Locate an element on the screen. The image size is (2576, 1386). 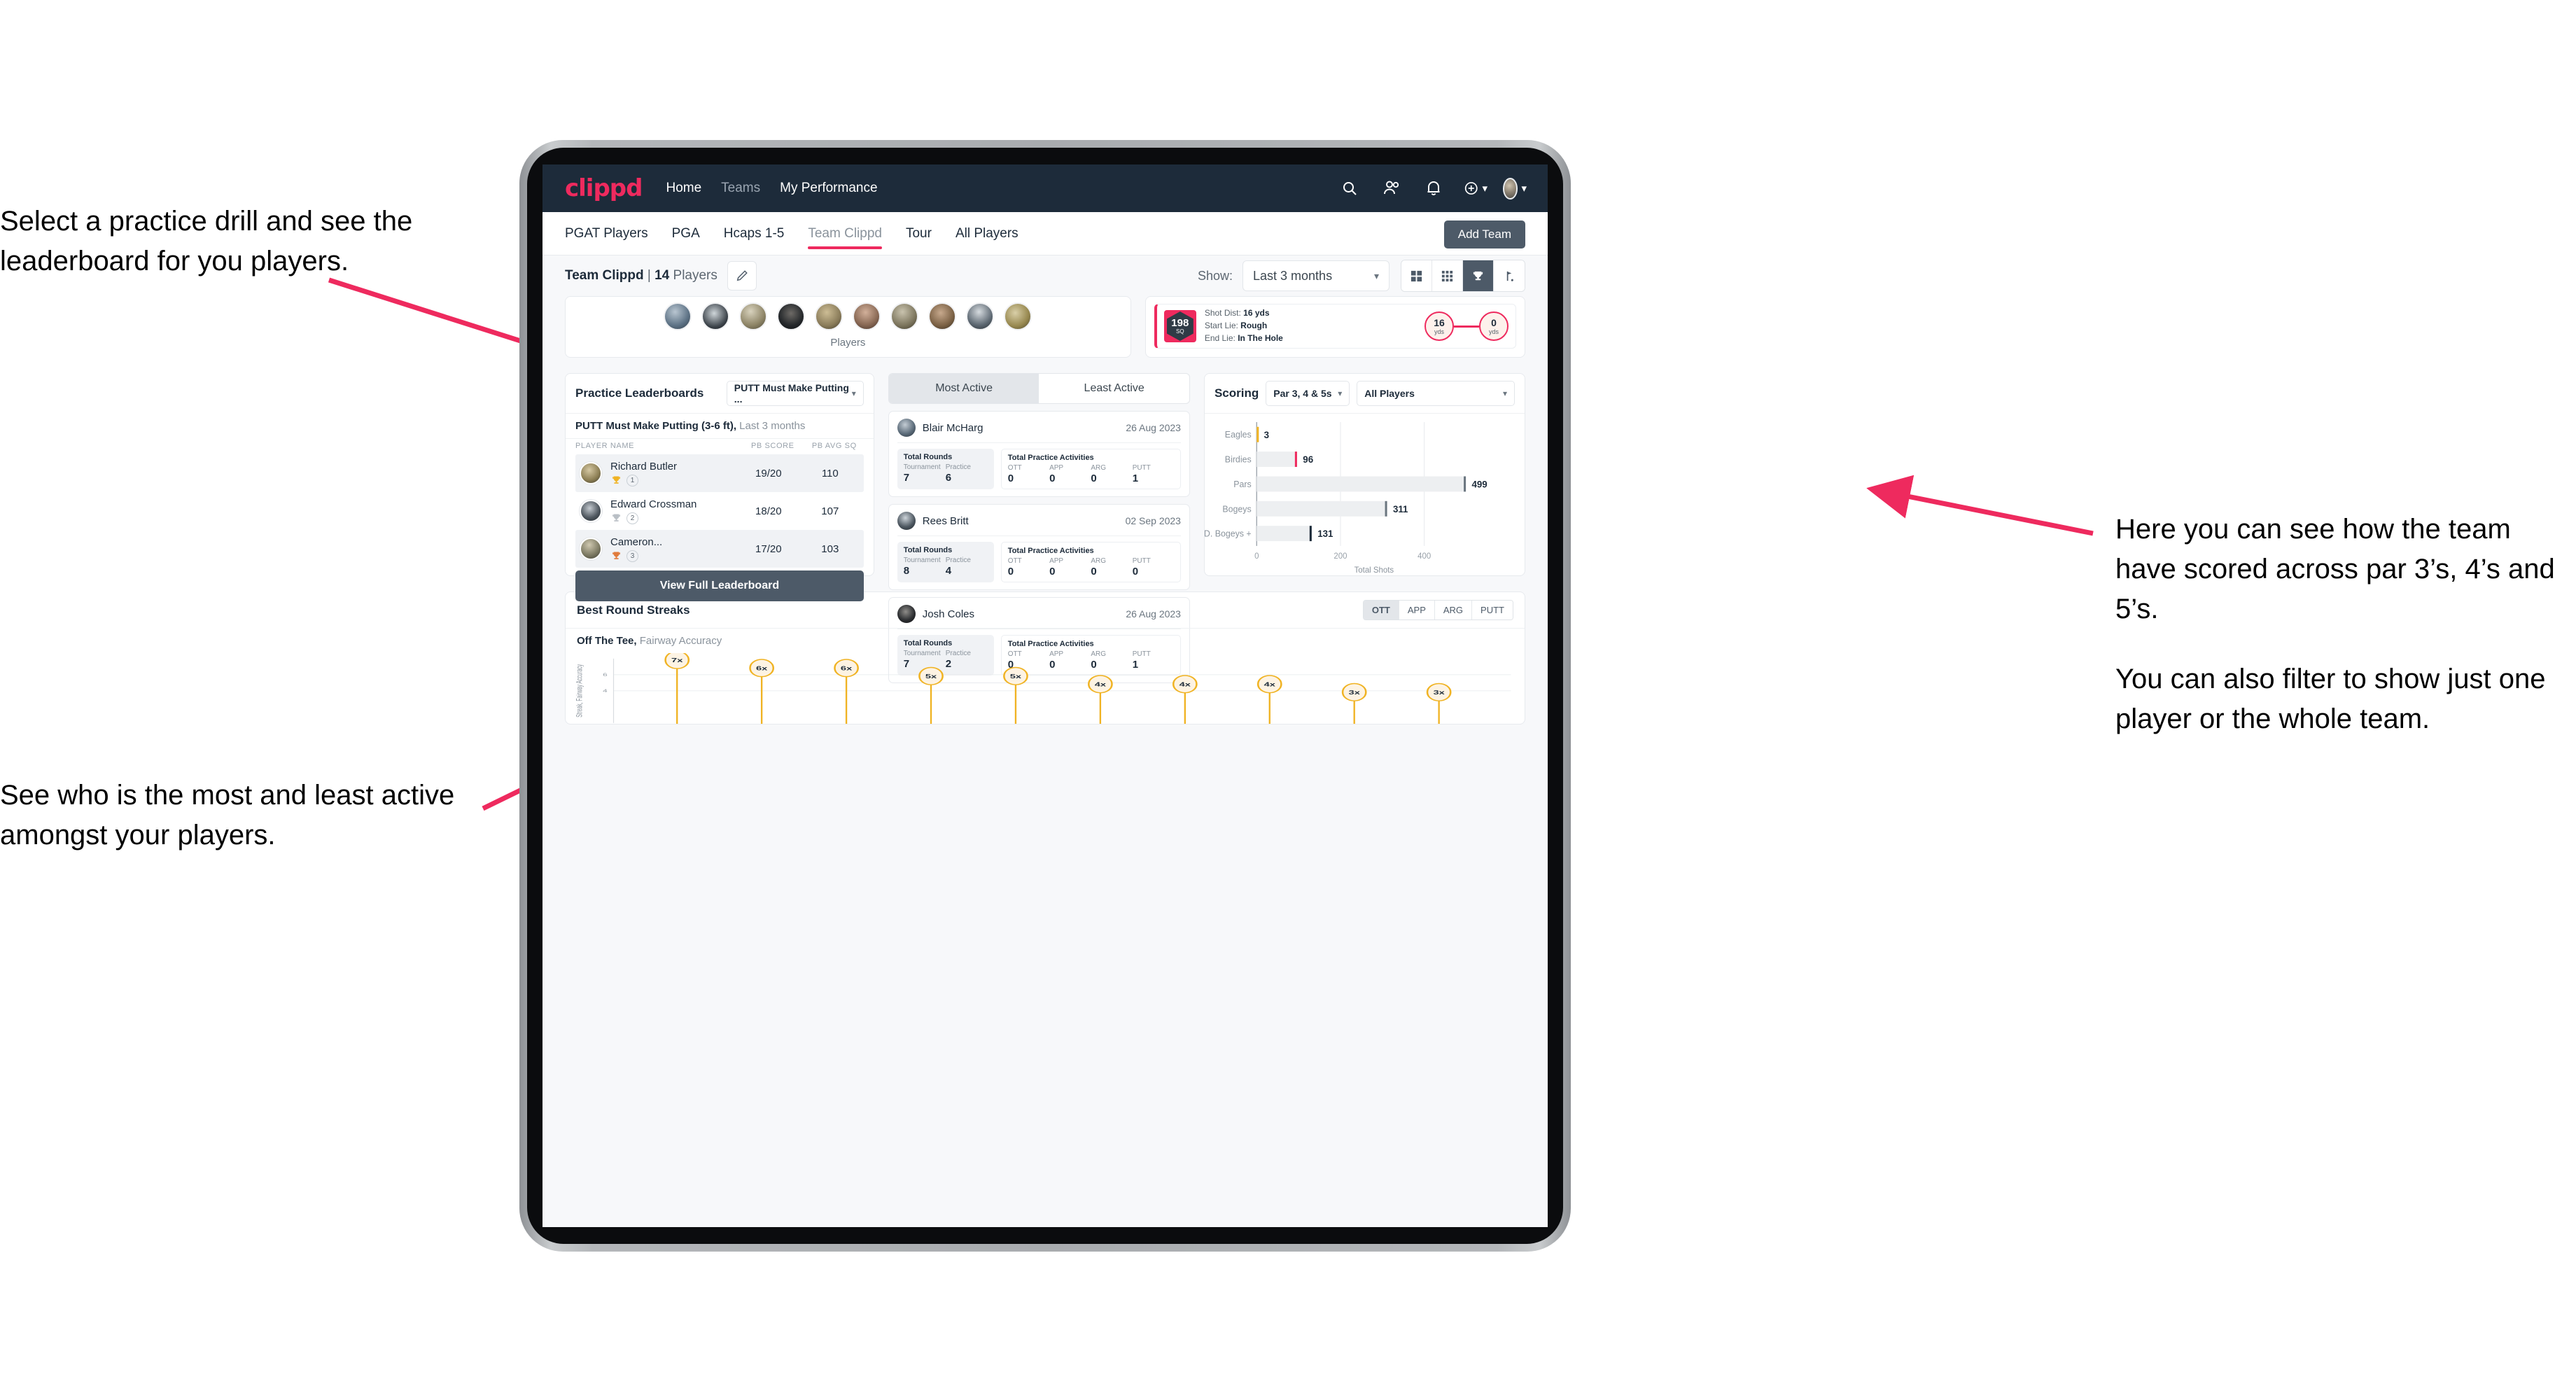
tab-pga: PGA is located at coordinates (686, 233).